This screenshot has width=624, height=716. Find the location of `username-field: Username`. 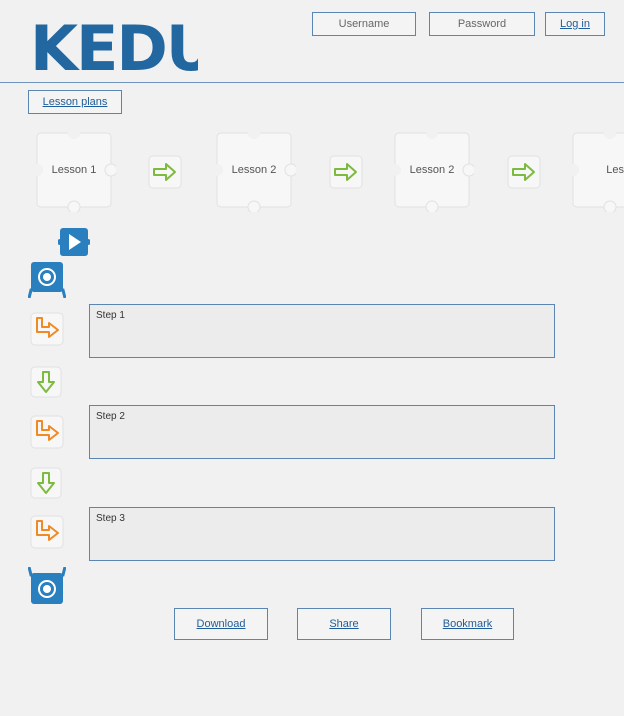

username-field: Username is located at coordinates (364, 24).